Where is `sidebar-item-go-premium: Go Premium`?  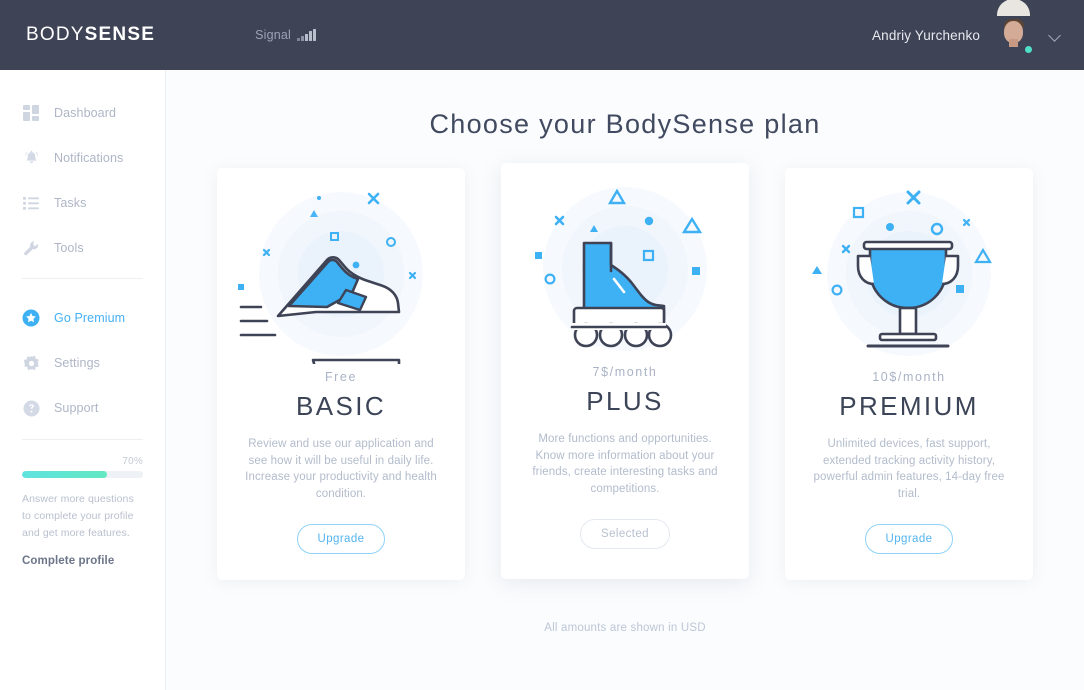
sidebar-item-go-premium: Go Premium is located at coordinates (82, 318).